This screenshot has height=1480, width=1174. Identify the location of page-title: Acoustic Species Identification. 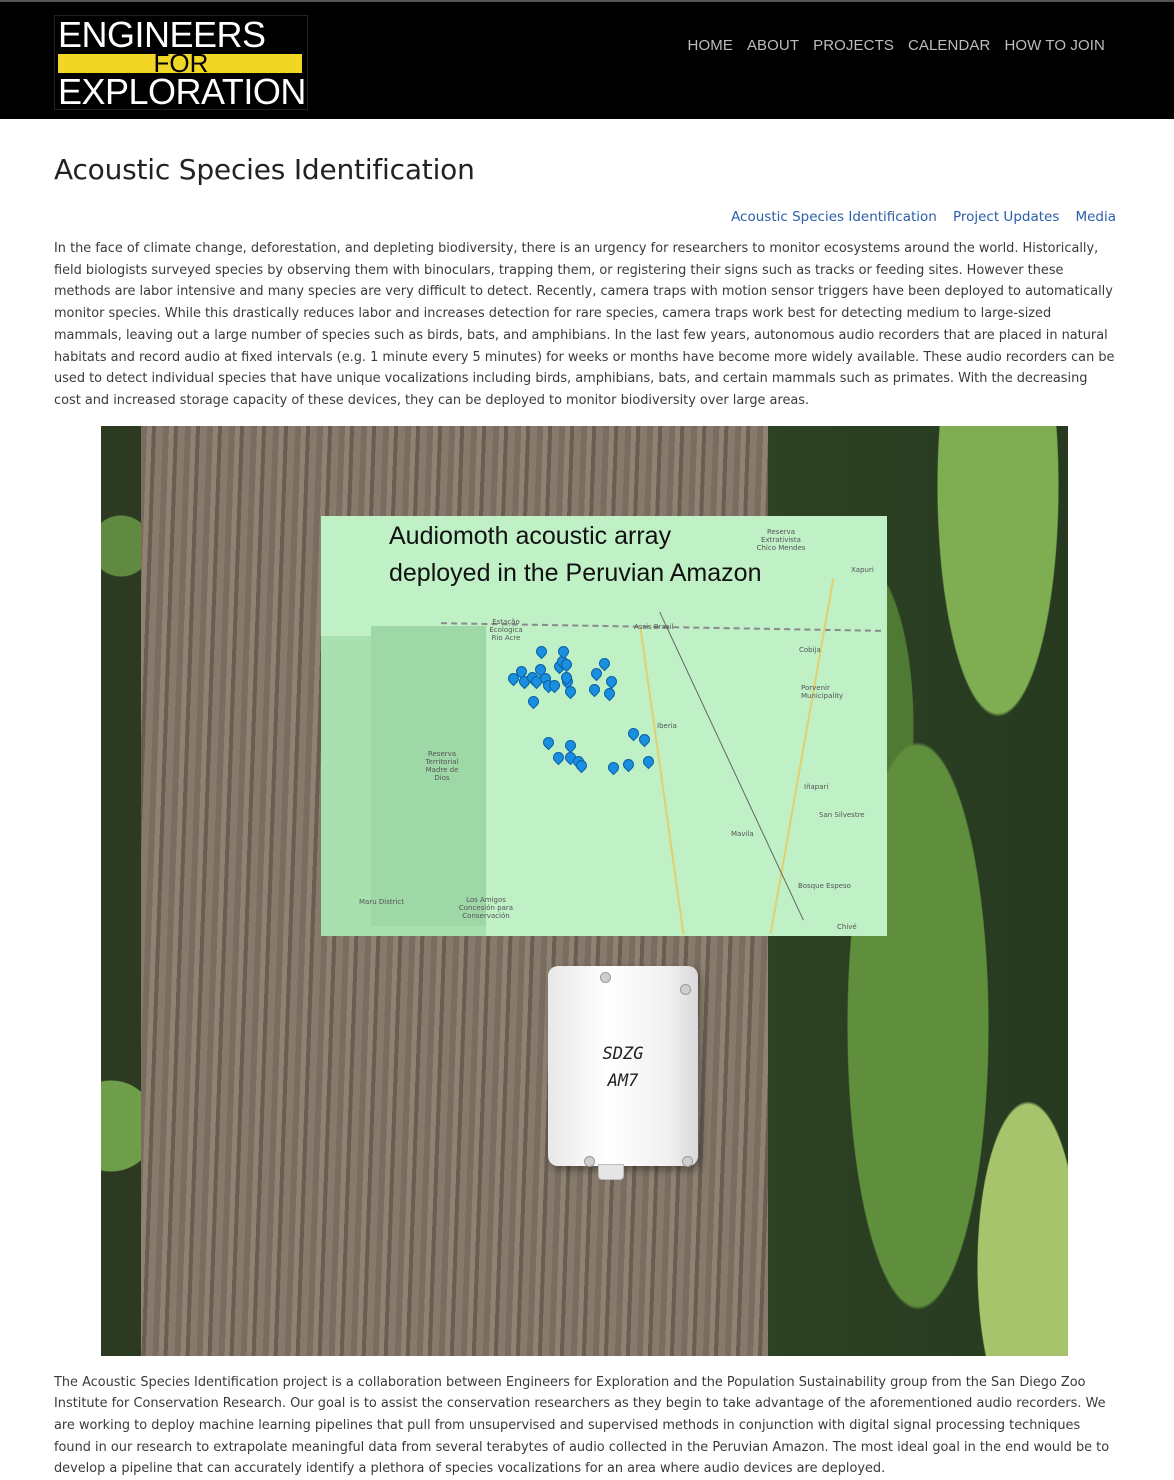
(264, 169).